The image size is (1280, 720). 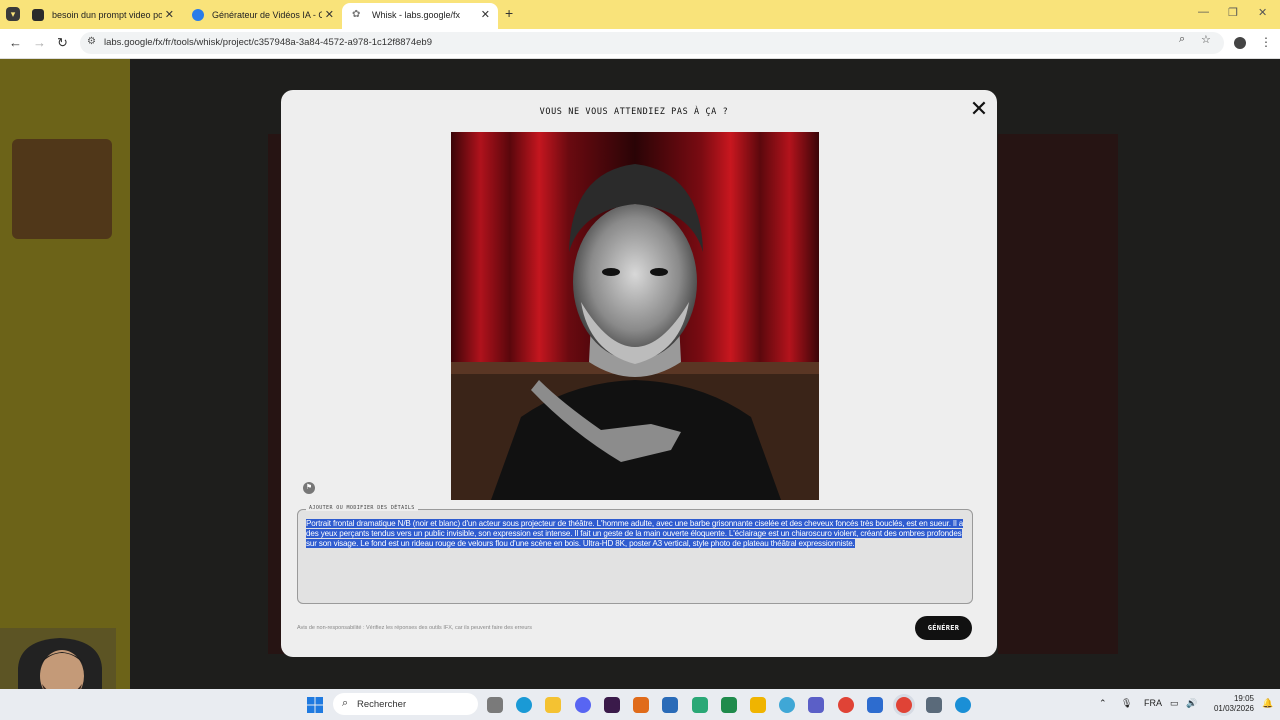 I want to click on modal-title: VOUS NE VOUS ATTENDIEZ PAS À ÇA ?, so click(x=634, y=112).